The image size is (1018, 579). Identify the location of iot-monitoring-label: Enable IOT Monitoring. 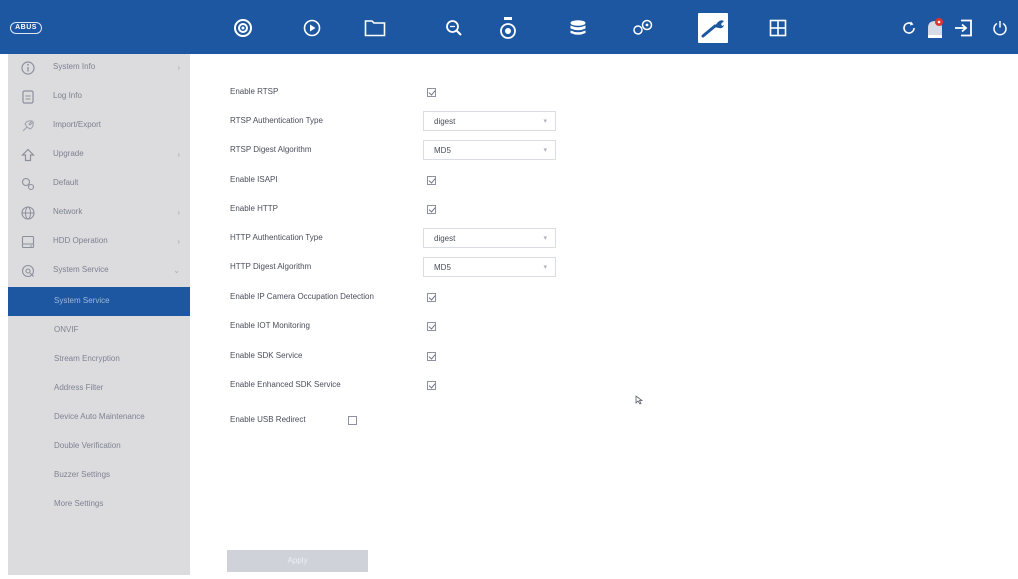
(270, 325).